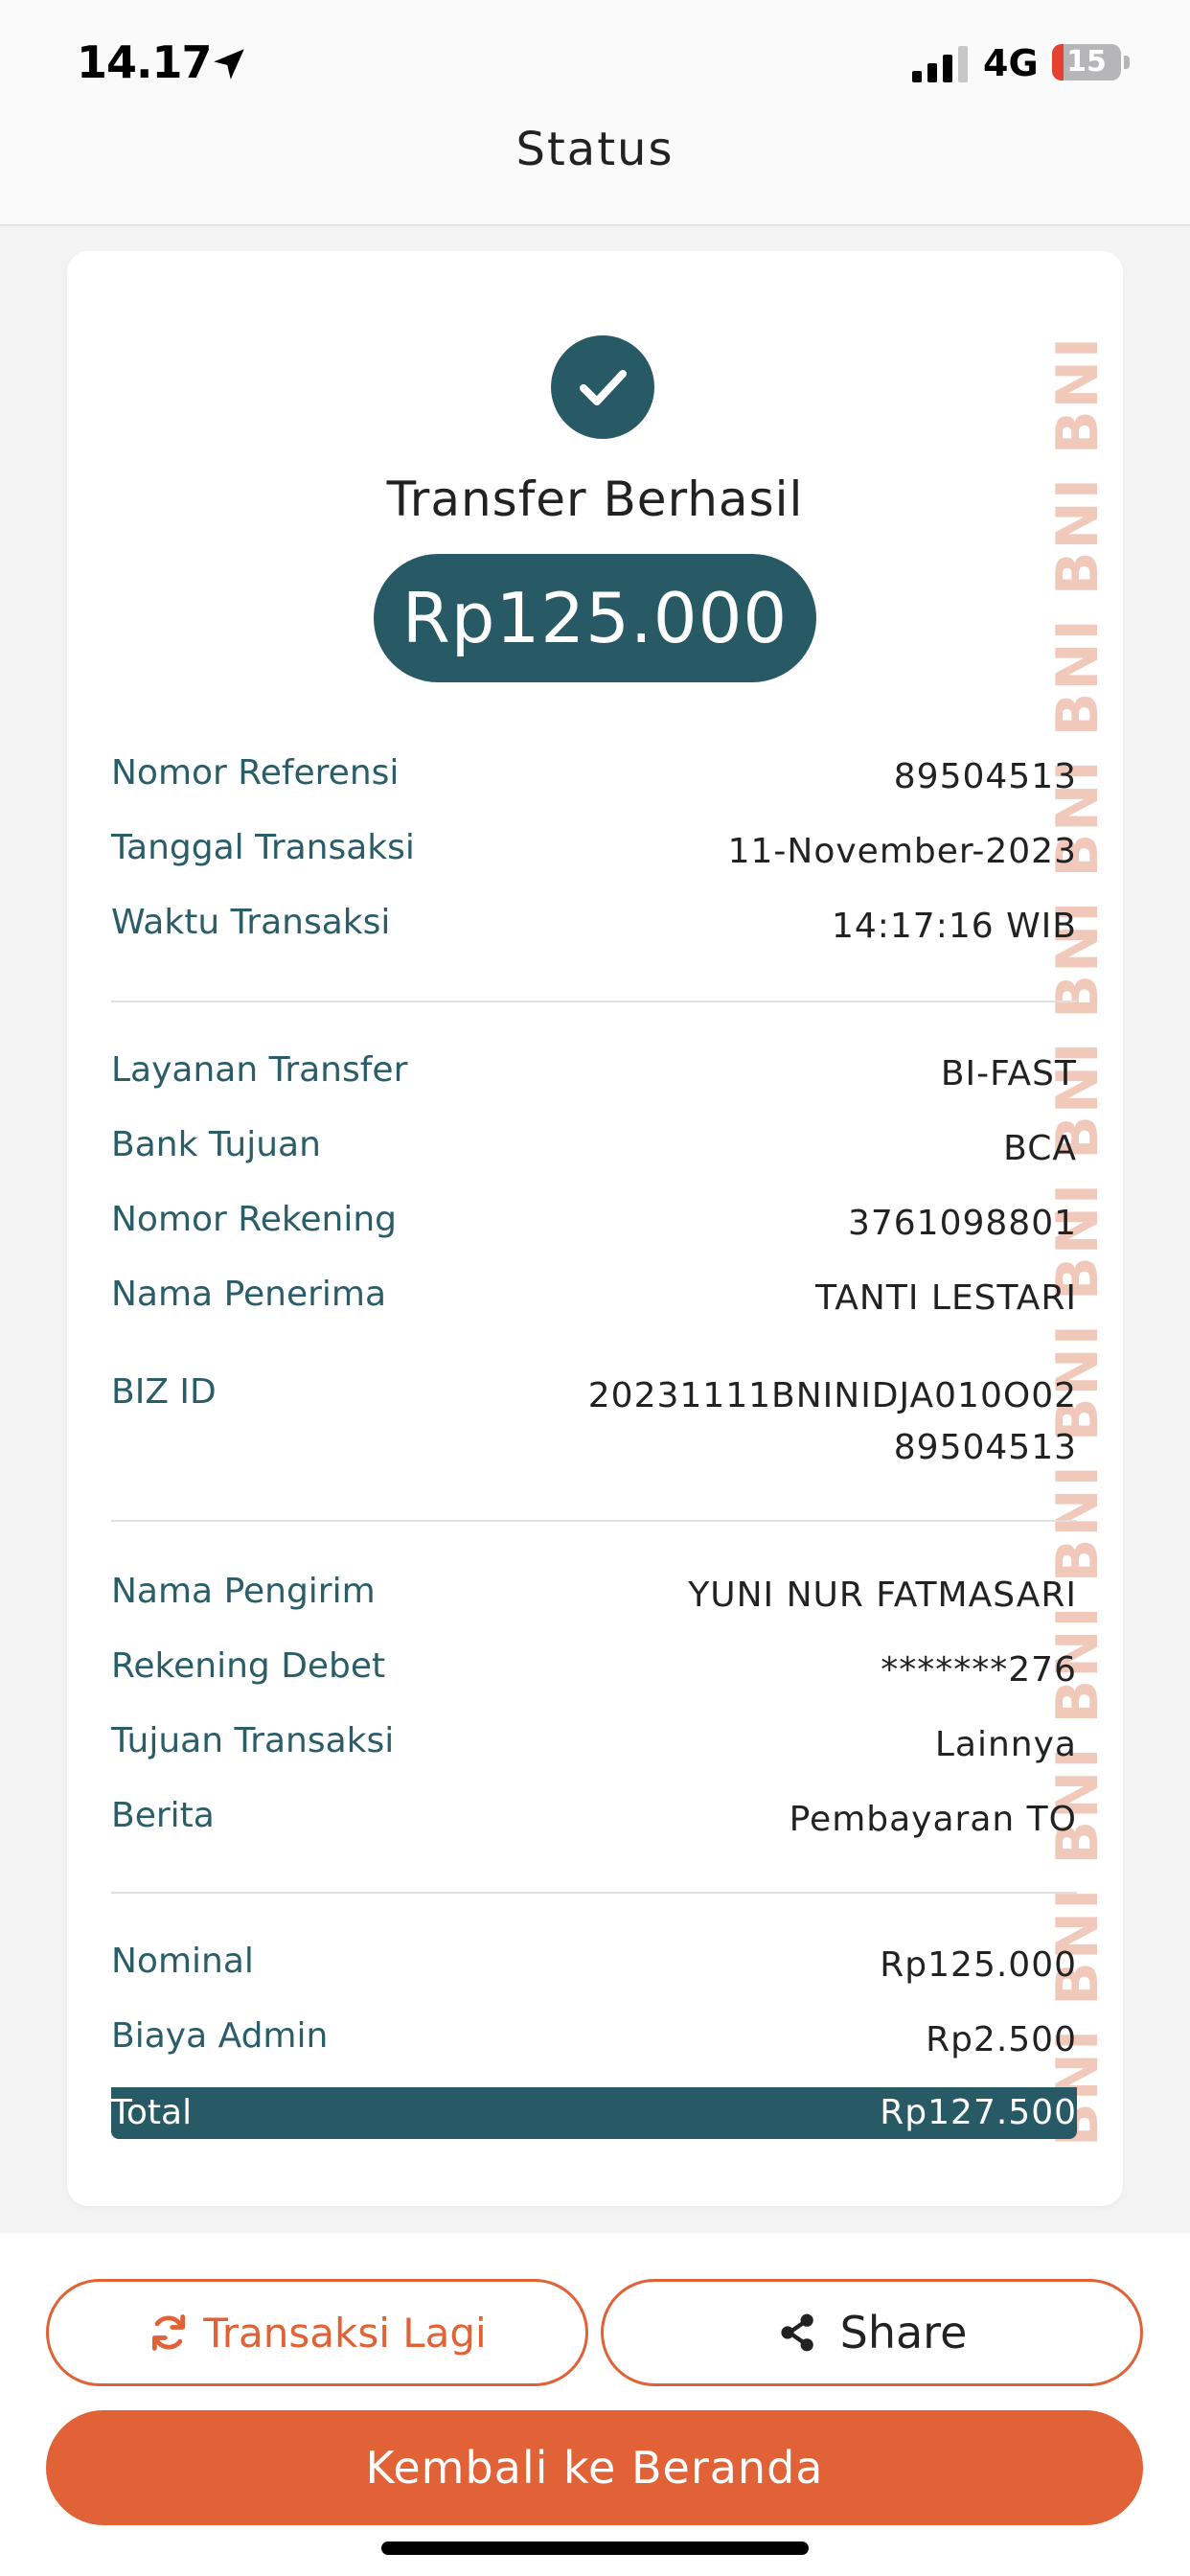  I want to click on amount-badge: Rp125.000, so click(595, 618).